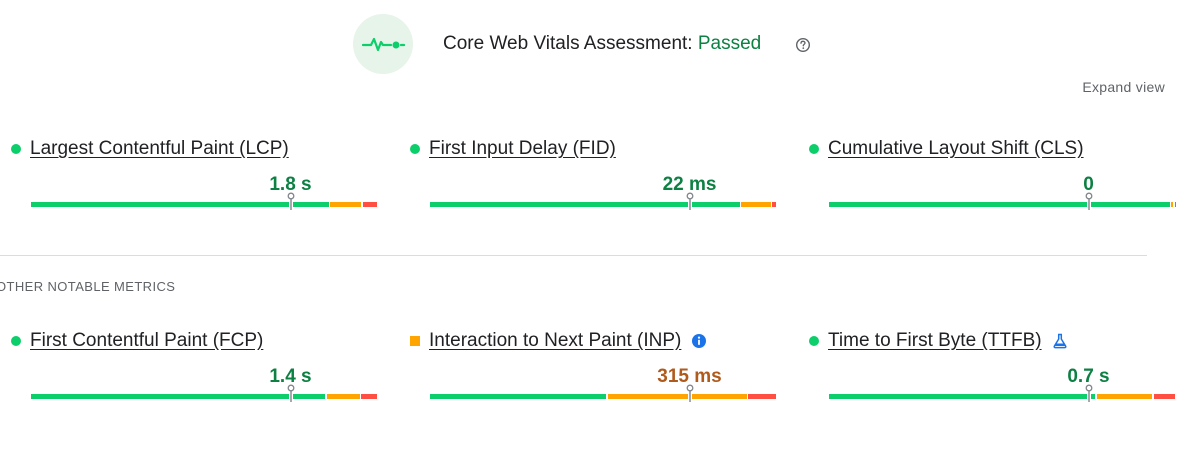 The height and width of the screenshot is (453, 1179). What do you see at coordinates (699, 341) in the screenshot?
I see `info-icon` at bounding box center [699, 341].